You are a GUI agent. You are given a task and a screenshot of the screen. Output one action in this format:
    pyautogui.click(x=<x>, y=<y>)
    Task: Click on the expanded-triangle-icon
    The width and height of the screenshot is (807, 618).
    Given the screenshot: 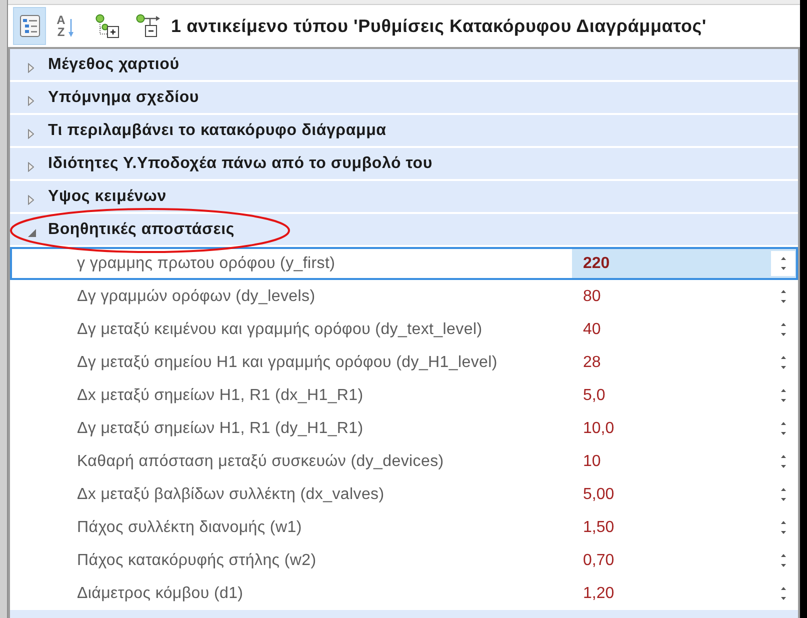 What is the action you would take?
    pyautogui.click(x=32, y=232)
    